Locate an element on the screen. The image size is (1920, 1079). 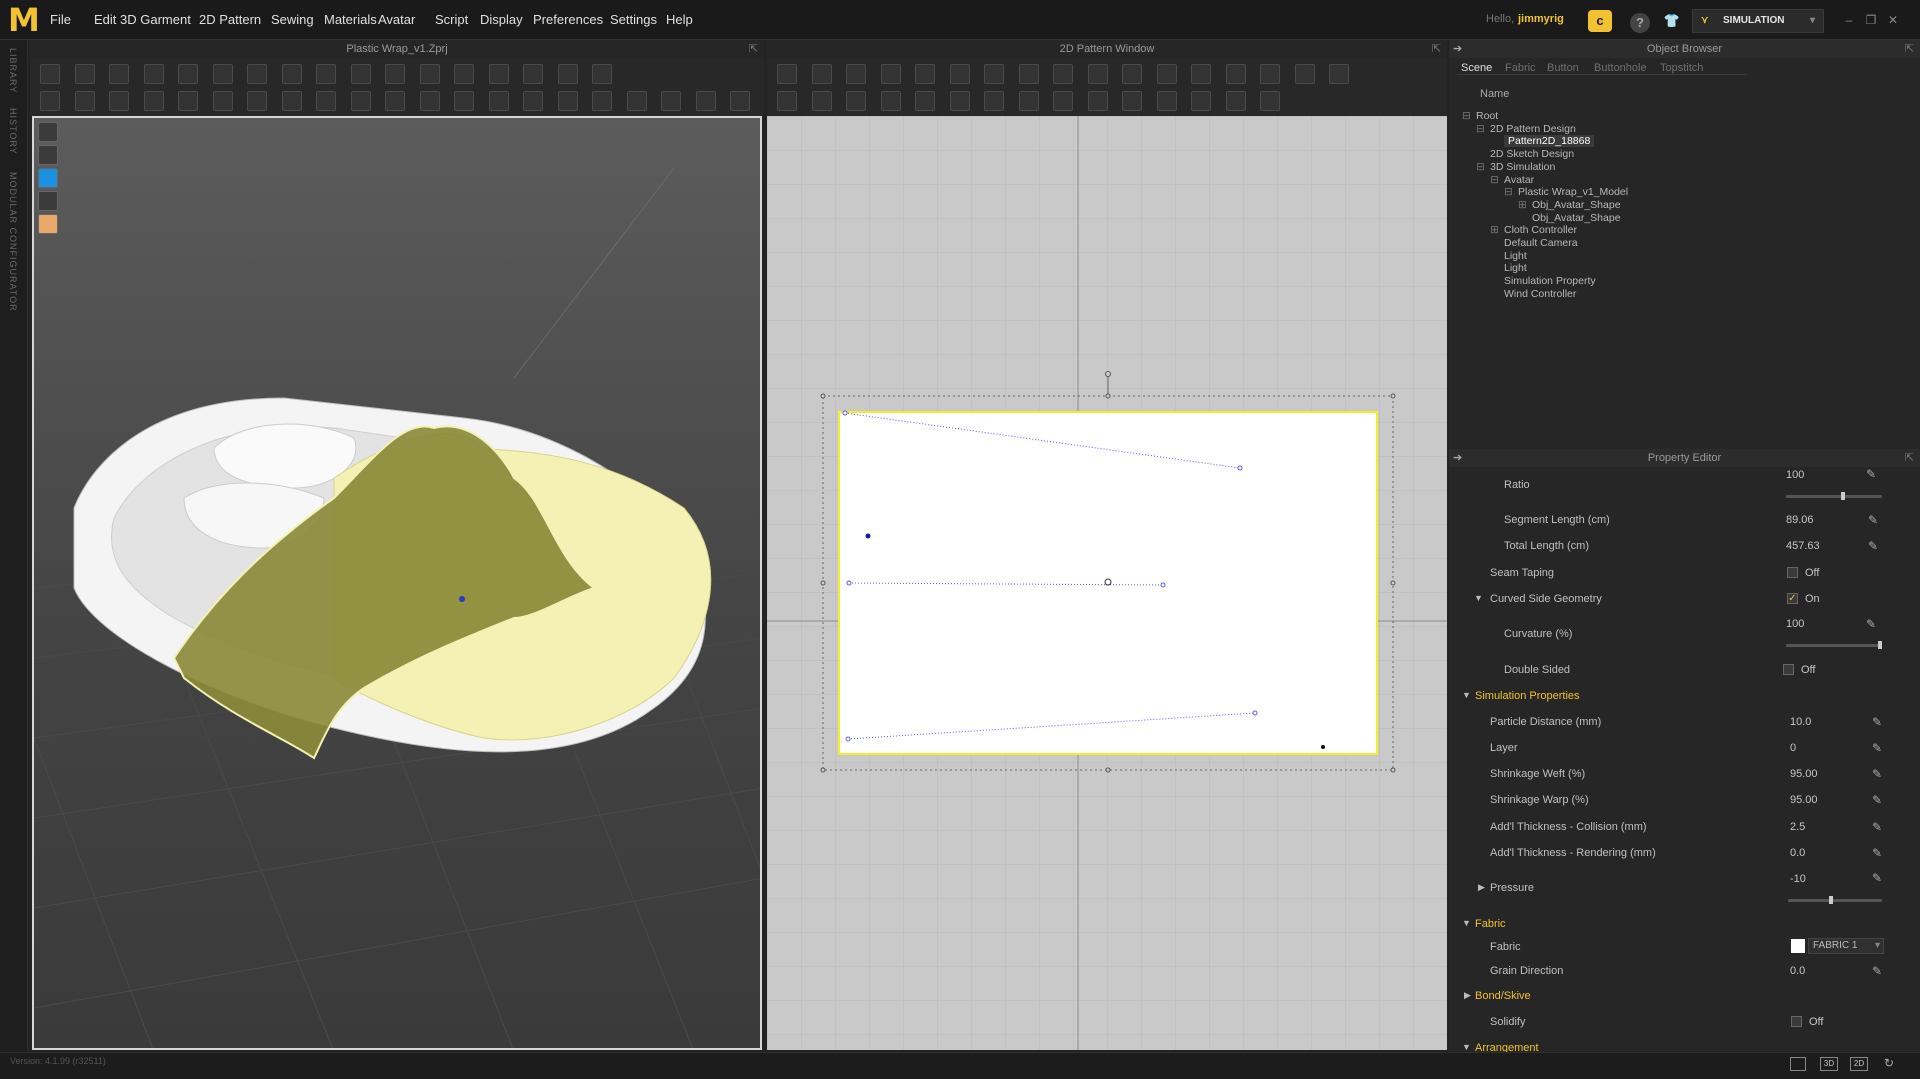
segment-length-value: 89.06 is located at coordinates (1800, 520).